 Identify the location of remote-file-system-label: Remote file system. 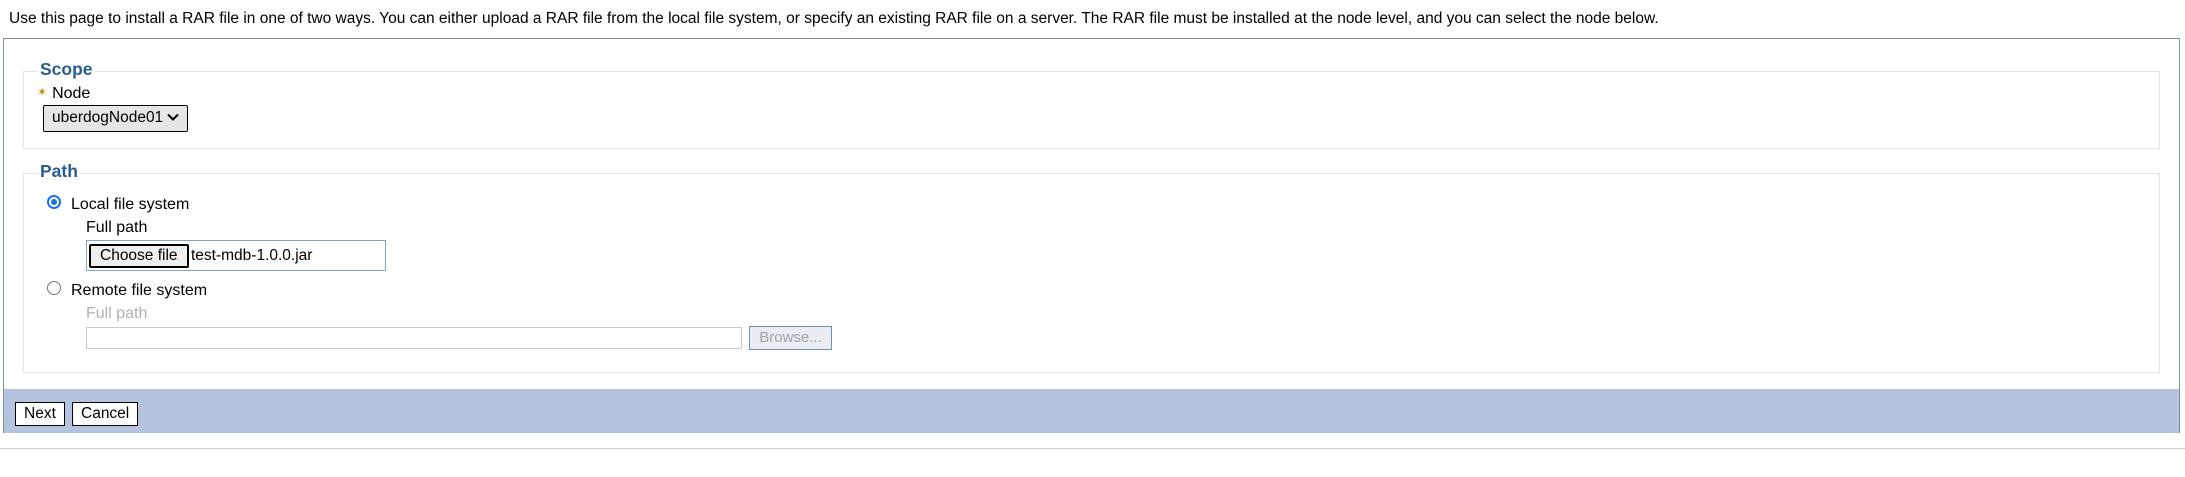
(139, 291).